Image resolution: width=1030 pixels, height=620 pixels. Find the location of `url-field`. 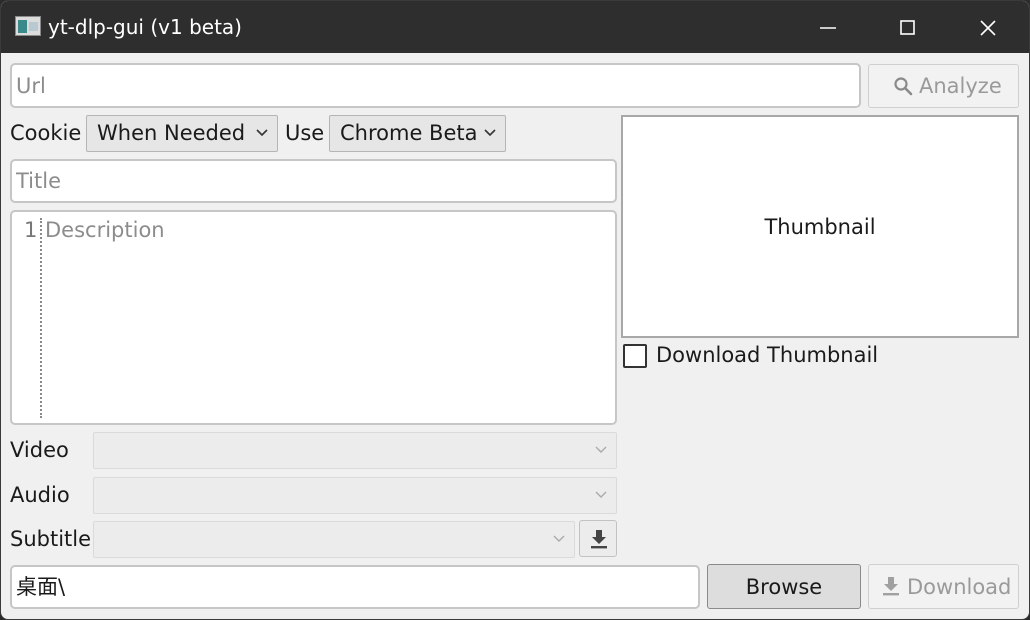

url-field is located at coordinates (435, 85).